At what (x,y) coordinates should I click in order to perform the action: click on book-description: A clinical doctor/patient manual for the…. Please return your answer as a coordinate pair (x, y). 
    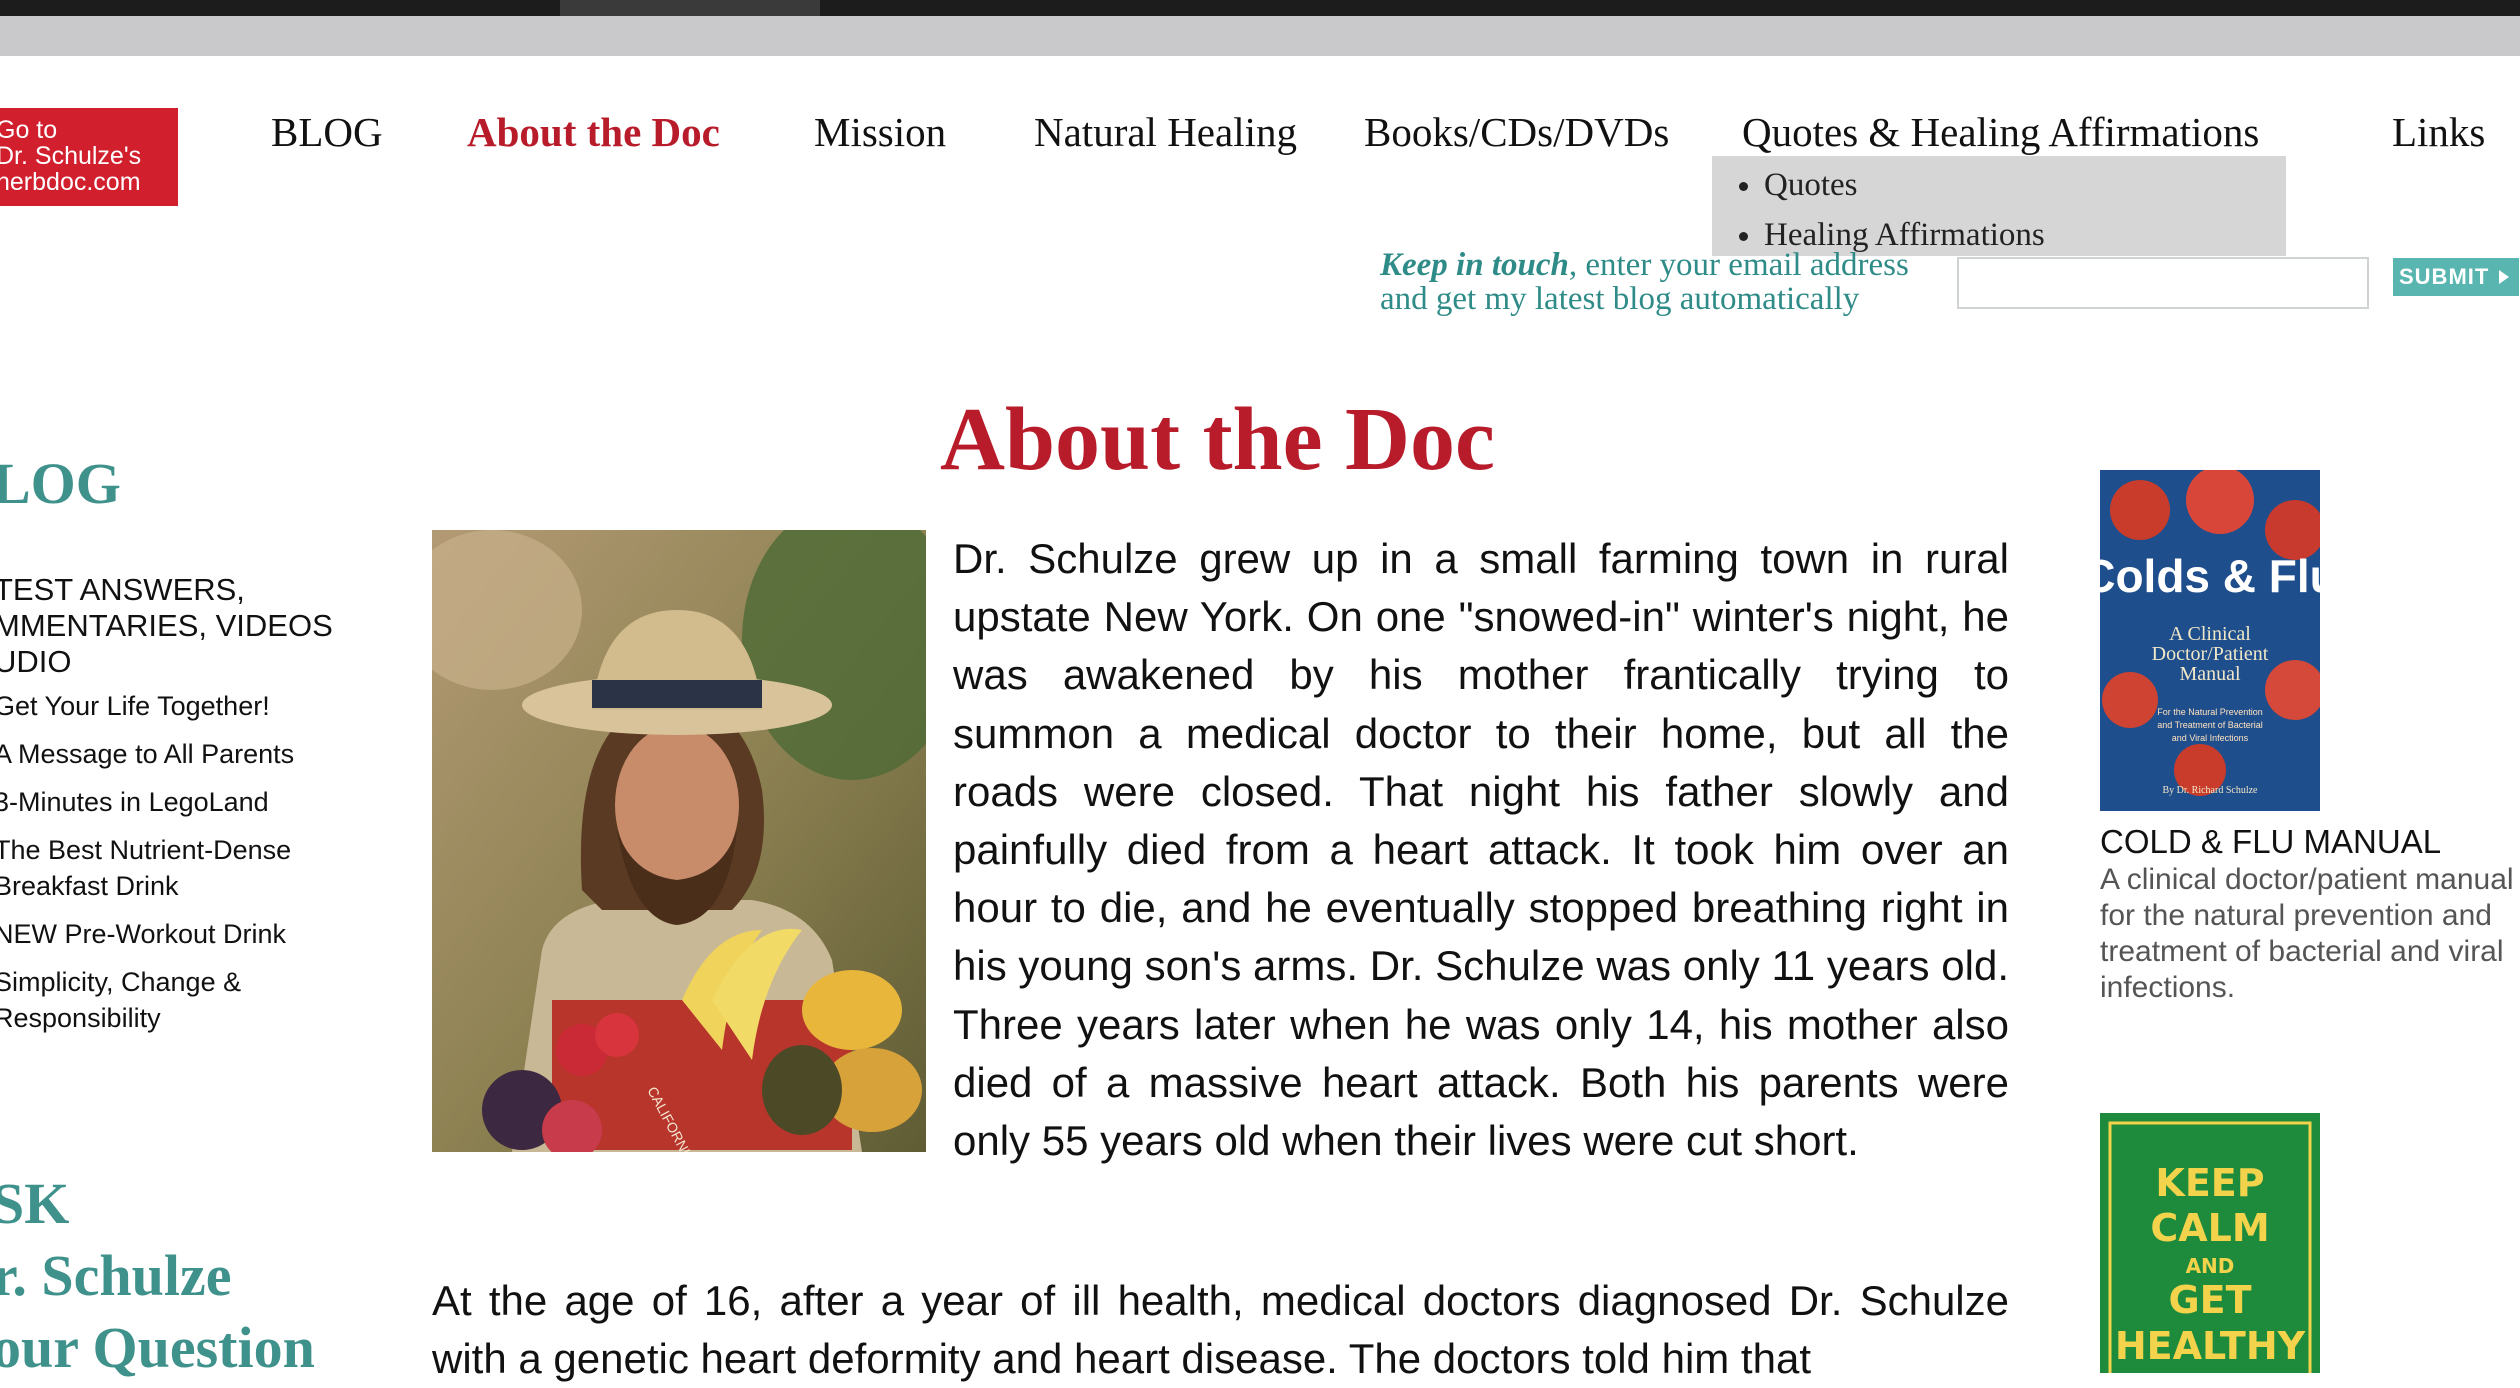
    Looking at the image, I should click on (2307, 933).